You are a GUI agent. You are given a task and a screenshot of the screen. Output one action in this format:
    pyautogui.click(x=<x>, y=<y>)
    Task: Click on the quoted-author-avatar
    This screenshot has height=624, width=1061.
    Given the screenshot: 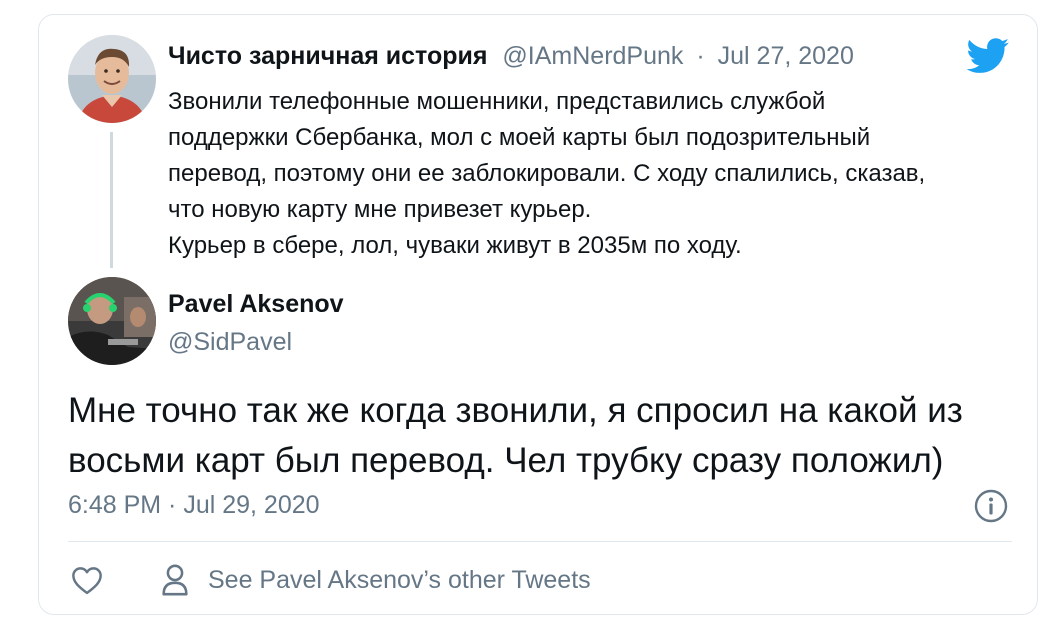 What is the action you would take?
    pyautogui.click(x=112, y=79)
    